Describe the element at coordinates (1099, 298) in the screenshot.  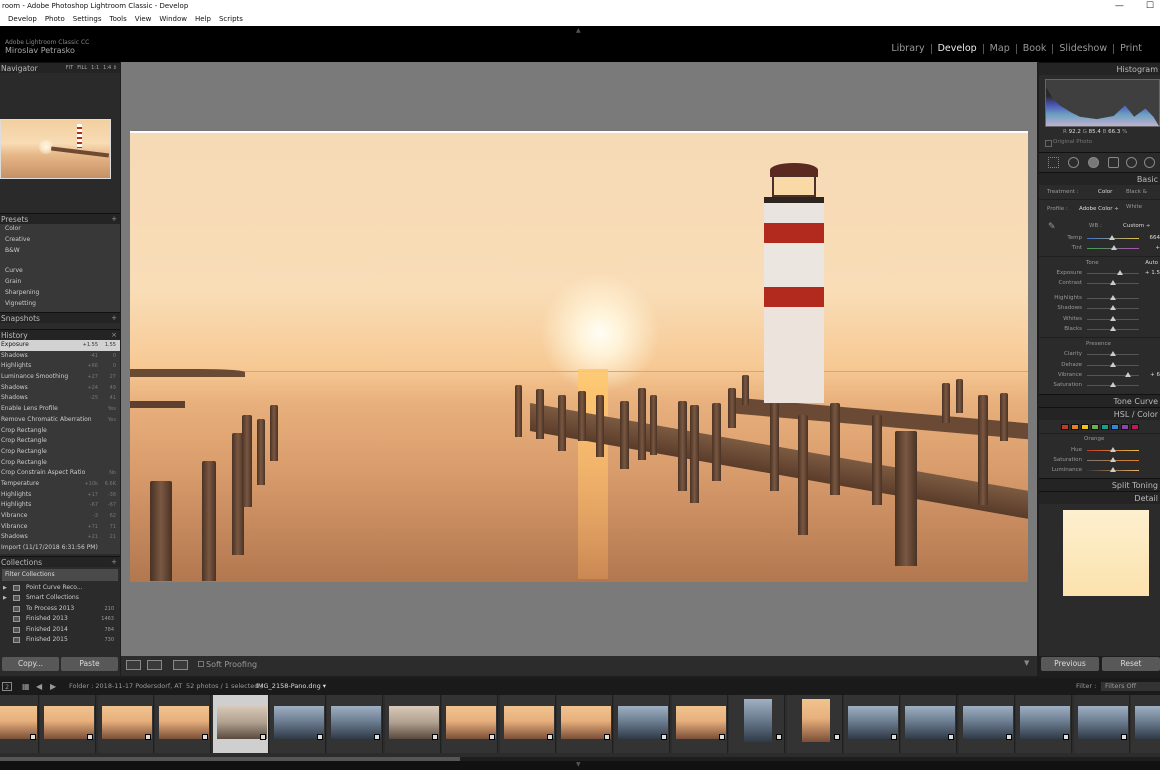
I see `highlights-slider: Highlights` at that location.